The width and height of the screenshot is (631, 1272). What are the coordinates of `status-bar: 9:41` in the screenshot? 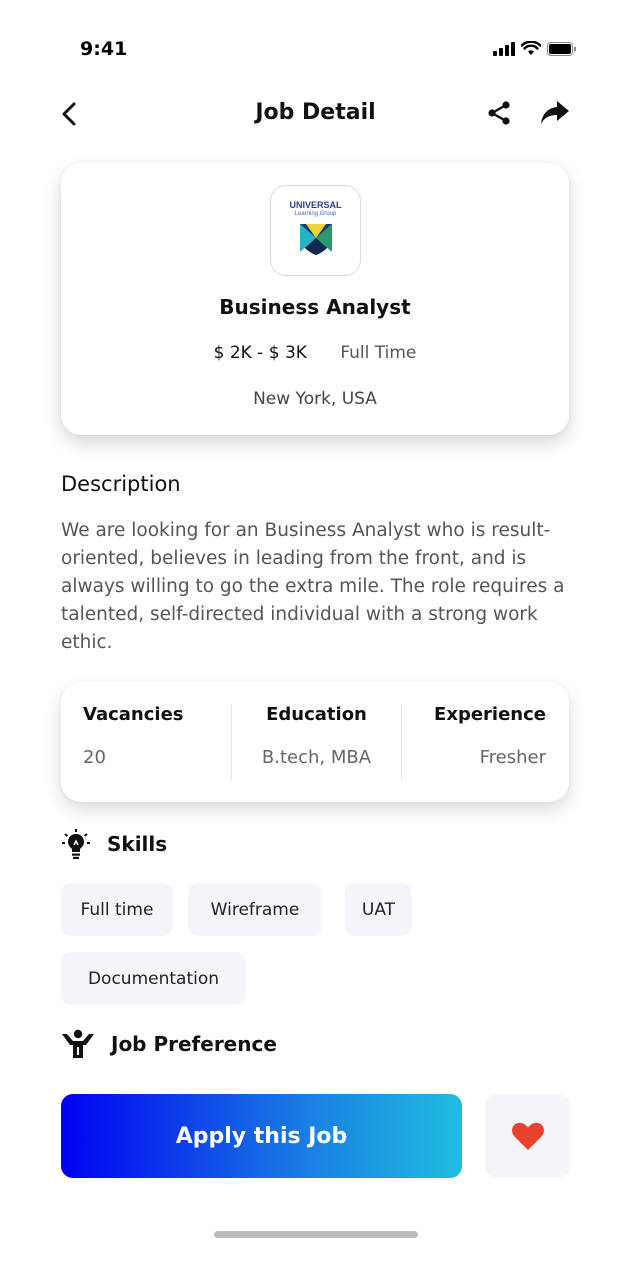 It's located at (315, 50).